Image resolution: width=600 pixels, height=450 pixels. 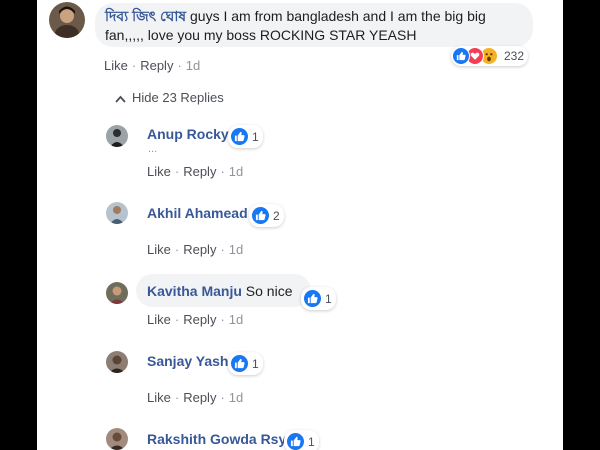 What do you see at coordinates (514, 56) in the screenshot?
I see `reaction-count: 232` at bounding box center [514, 56].